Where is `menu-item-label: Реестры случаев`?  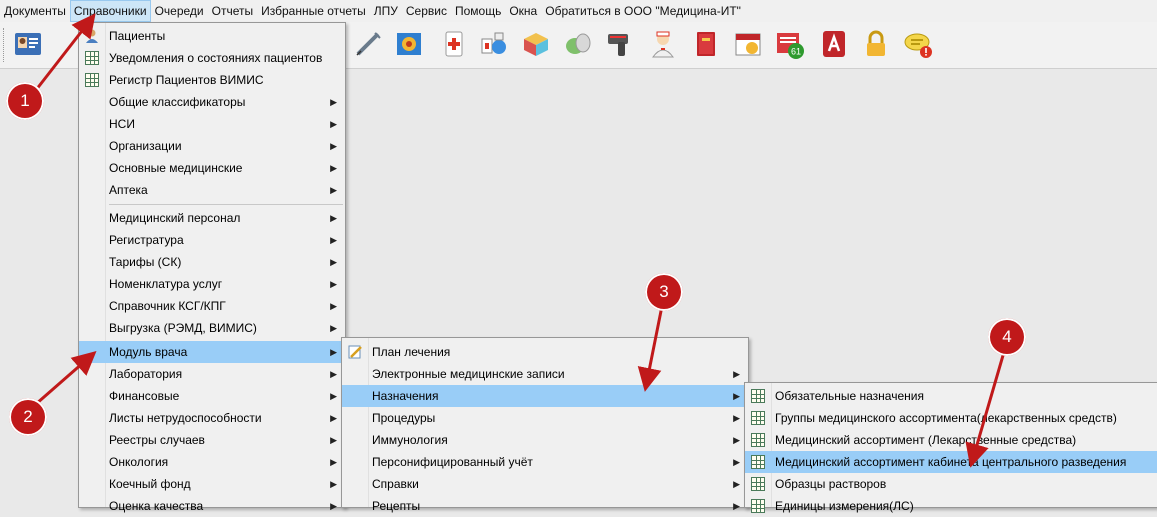 menu-item-label: Реестры случаев is located at coordinates (157, 440).